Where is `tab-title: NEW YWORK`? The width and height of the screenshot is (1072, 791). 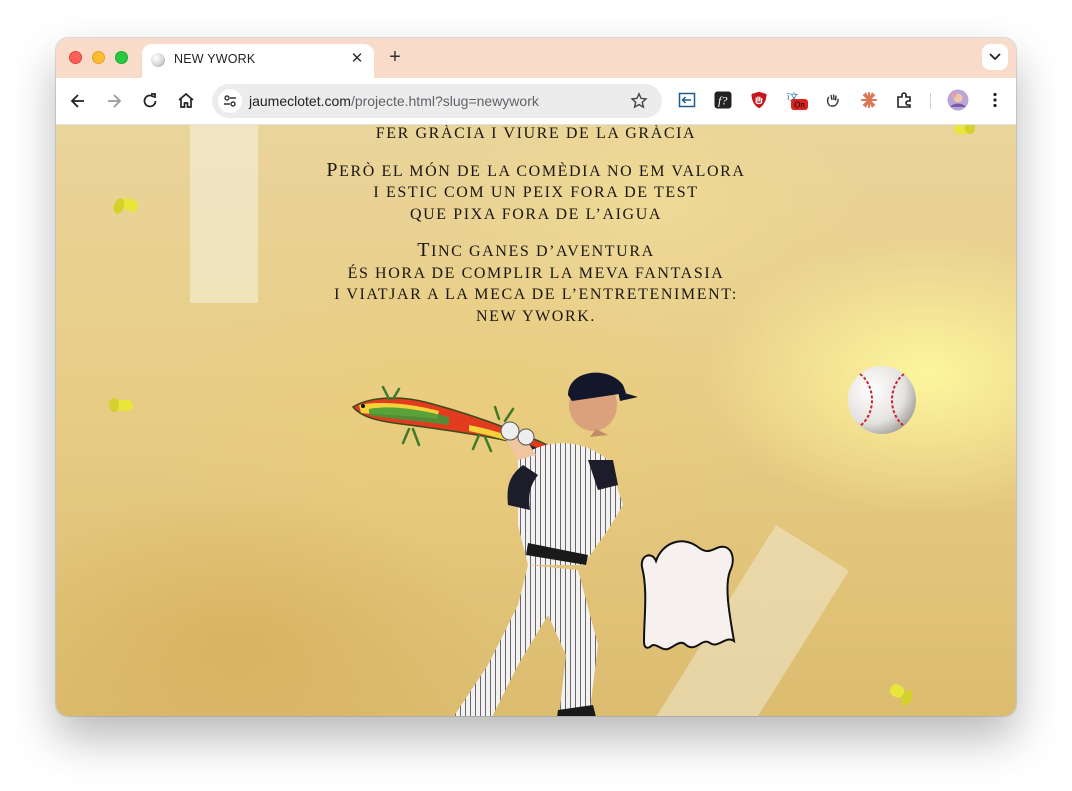
tab-title: NEW YWORK is located at coordinates (215, 59).